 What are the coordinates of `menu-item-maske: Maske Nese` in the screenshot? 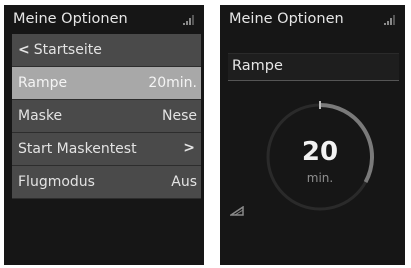 It's located at (106, 116).